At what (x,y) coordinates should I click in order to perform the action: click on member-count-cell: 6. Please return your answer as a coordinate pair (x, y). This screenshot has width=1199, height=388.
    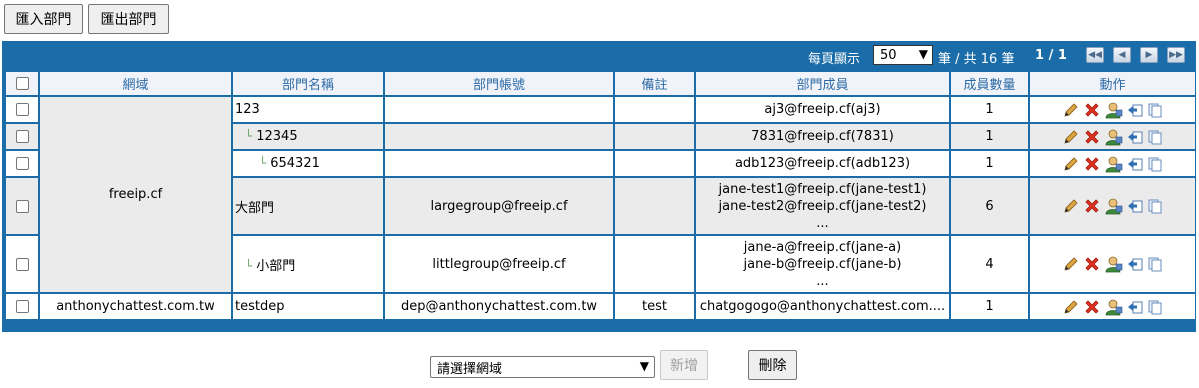
    Looking at the image, I should click on (989, 206).